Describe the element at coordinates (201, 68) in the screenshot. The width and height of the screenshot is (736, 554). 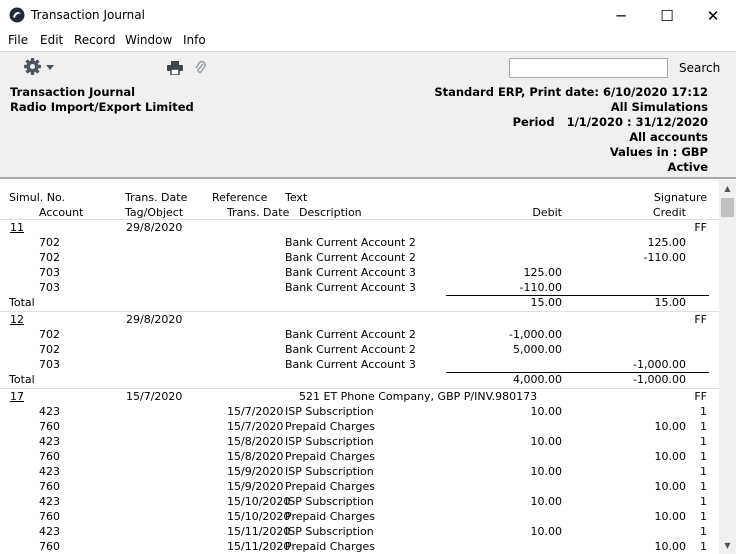
I see `paperclip-icon` at that location.